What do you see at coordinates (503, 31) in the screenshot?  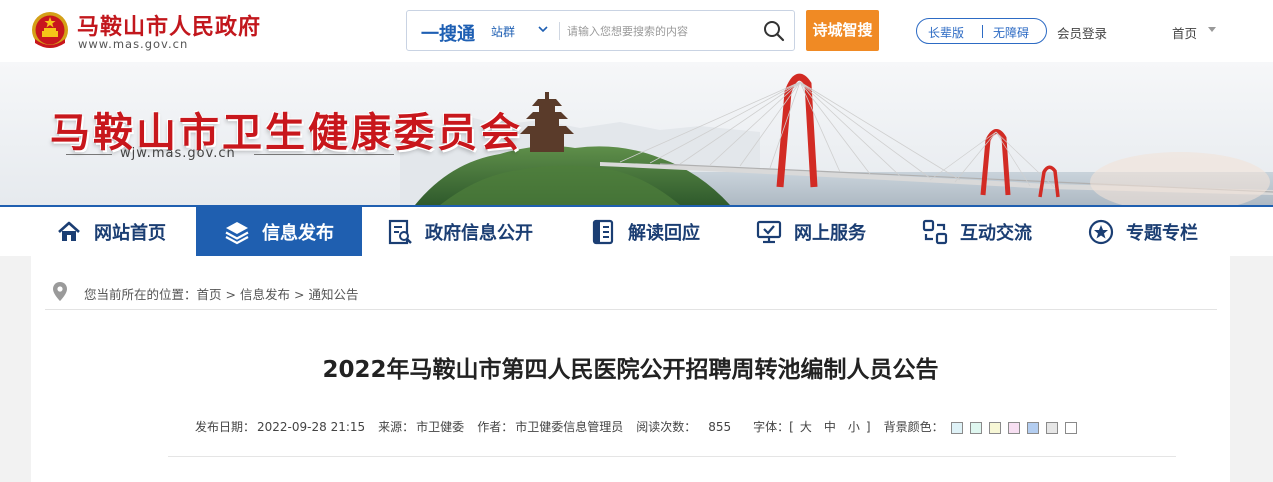 I see `search-scope-select: 站群` at bounding box center [503, 31].